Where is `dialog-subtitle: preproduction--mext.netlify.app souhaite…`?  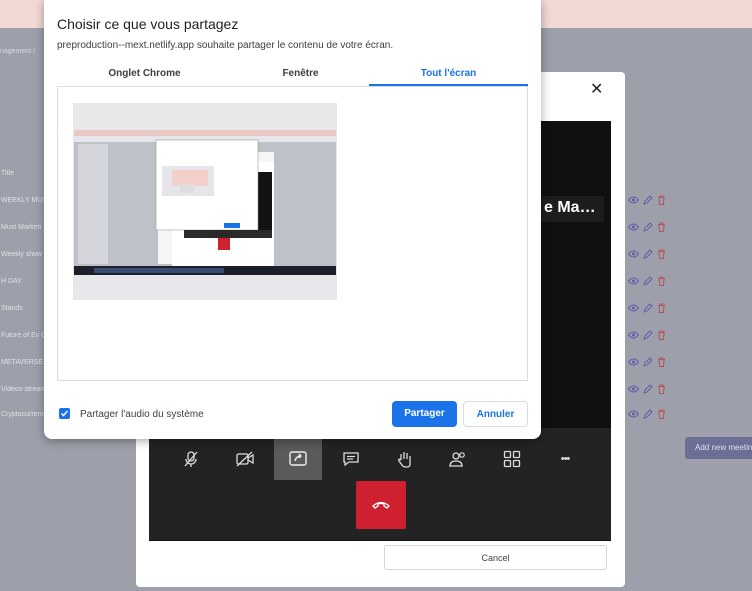 dialog-subtitle: preproduction--mext.netlify.app souhaite… is located at coordinates (225, 45).